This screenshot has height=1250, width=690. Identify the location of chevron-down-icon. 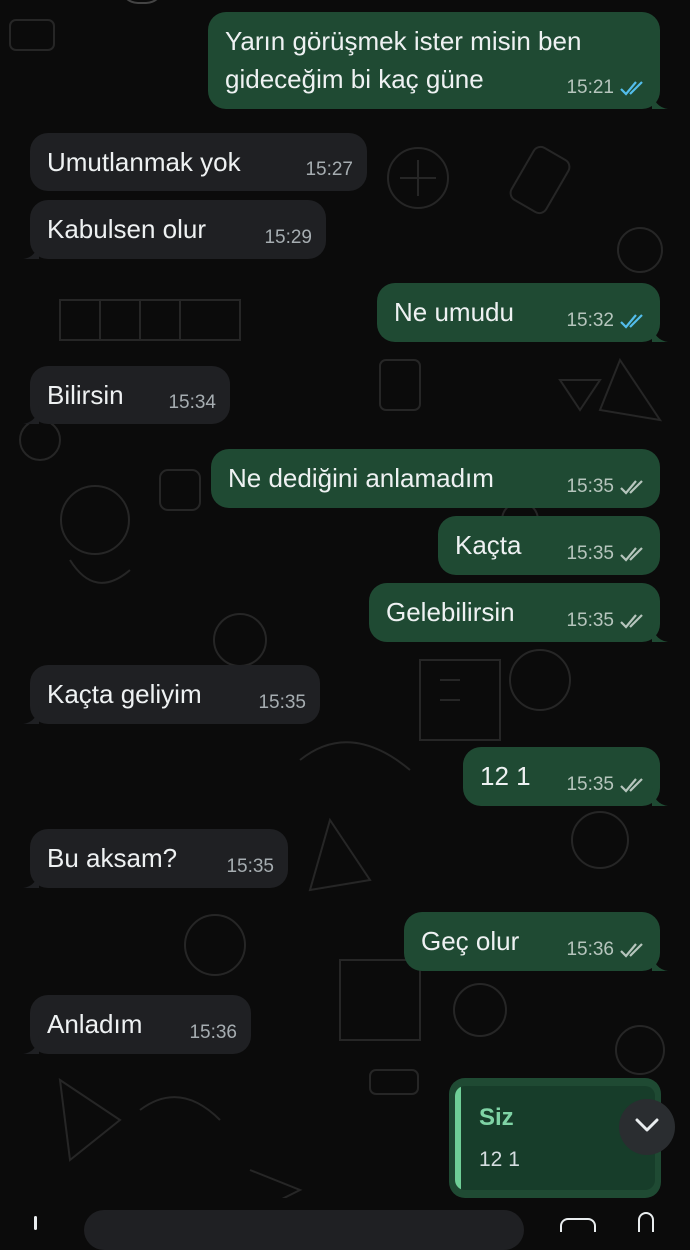
(647, 1127).